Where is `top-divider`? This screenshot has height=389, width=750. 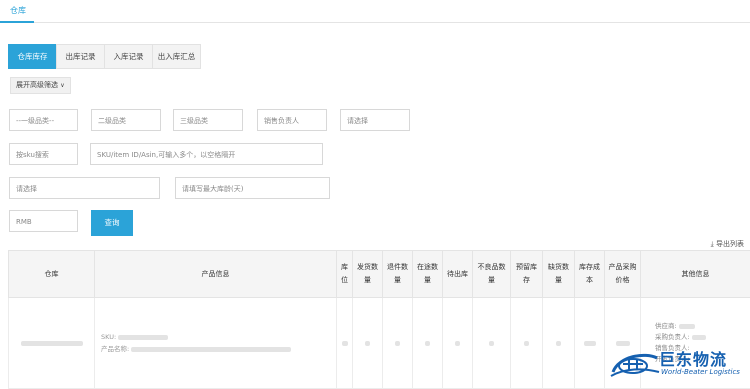
top-divider is located at coordinates (375, 22).